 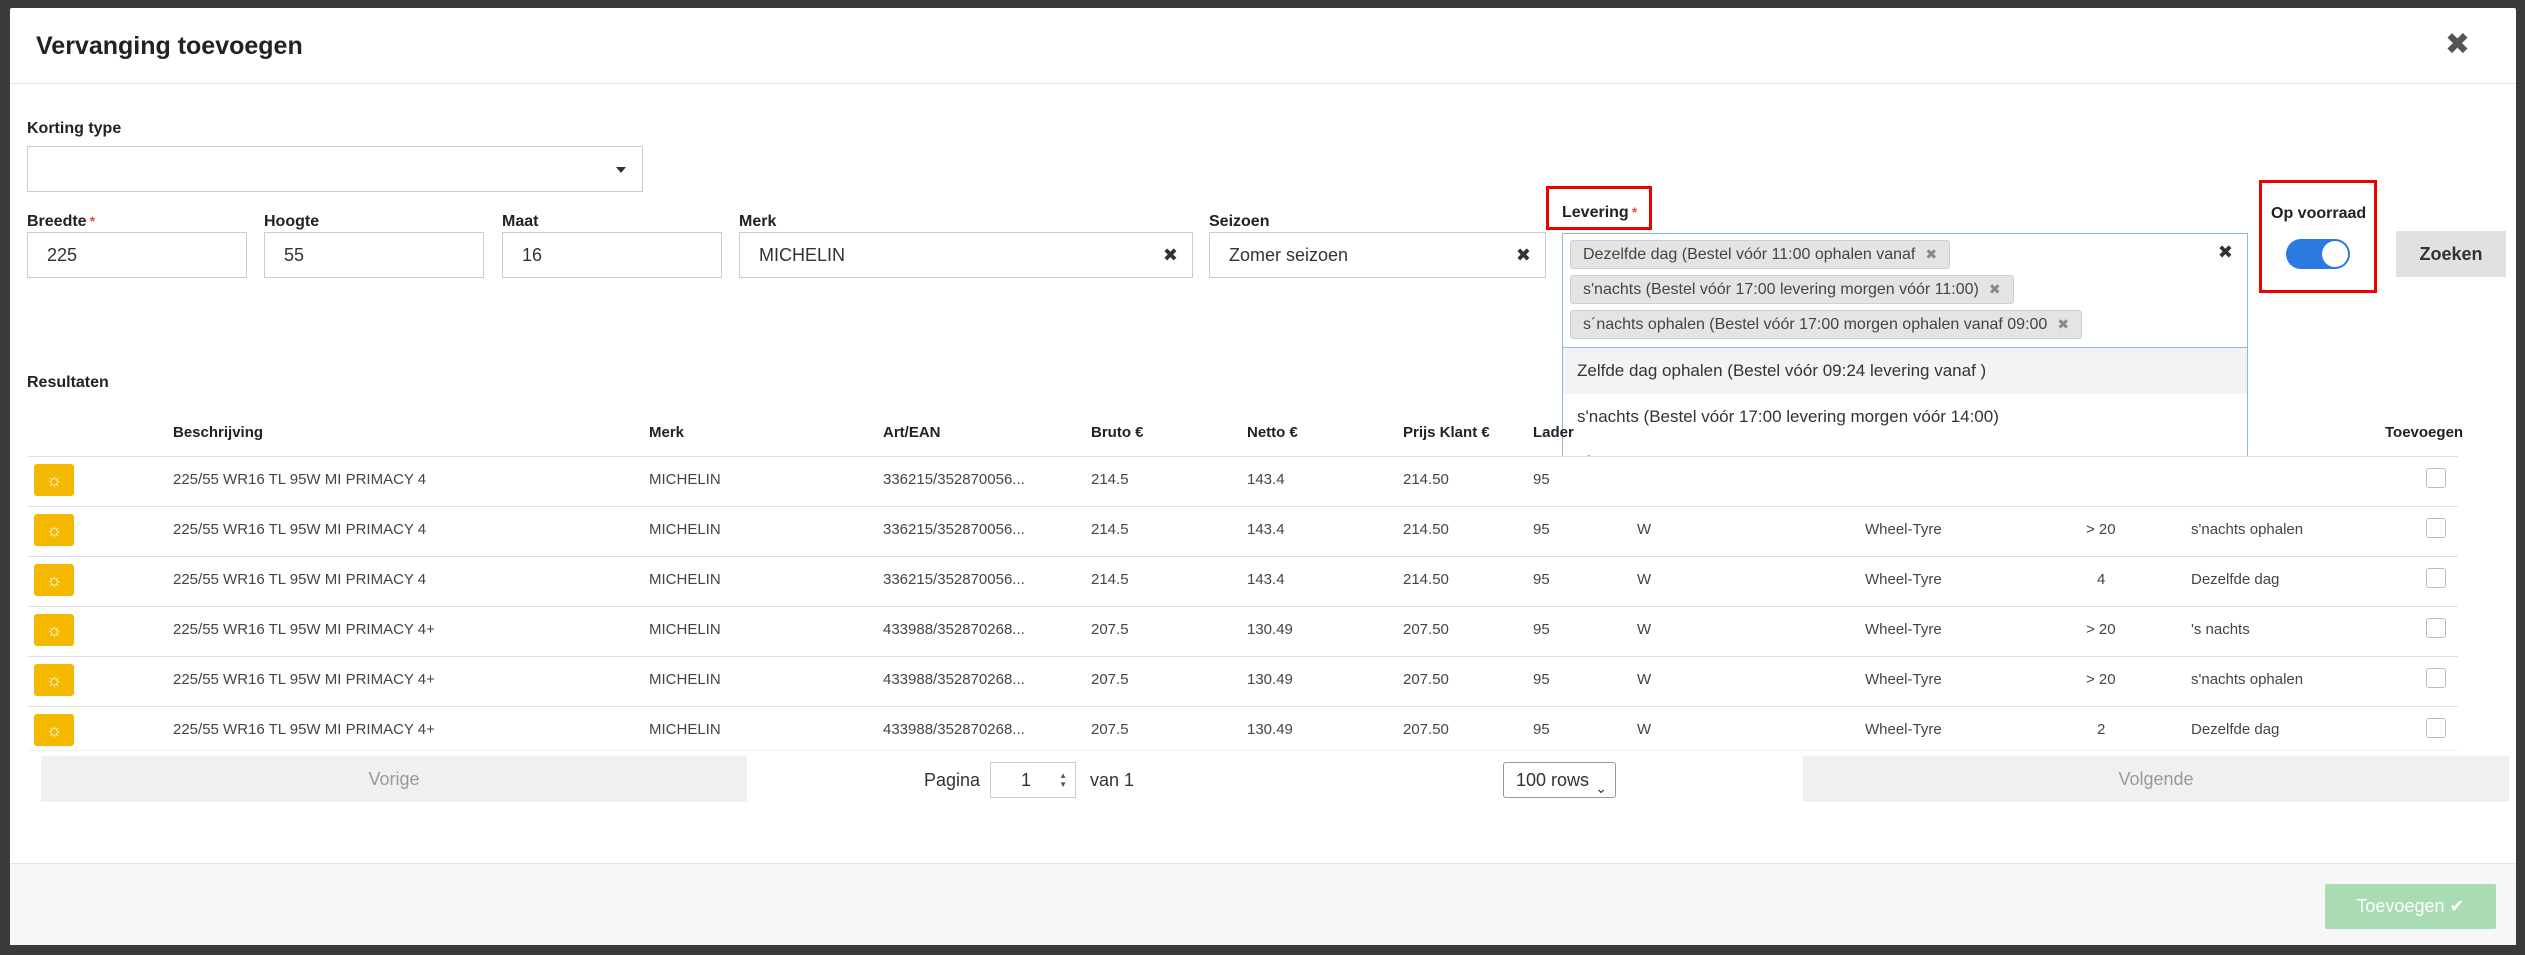 What do you see at coordinates (1446, 432) in the screenshot?
I see `col-header: Prijs Klant €` at bounding box center [1446, 432].